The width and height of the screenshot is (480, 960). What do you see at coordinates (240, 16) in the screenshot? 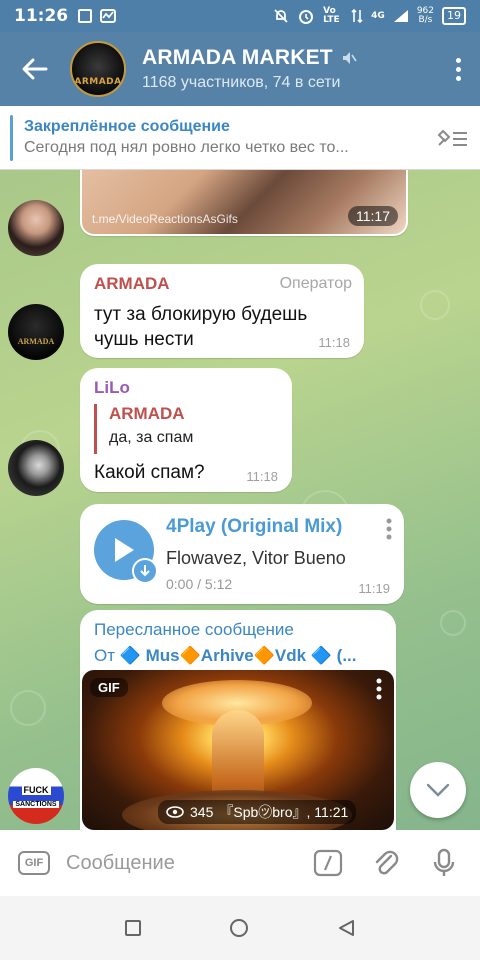
I see `status-bar: 11:26 Vo LTE 4G 962 B/s 19` at bounding box center [240, 16].